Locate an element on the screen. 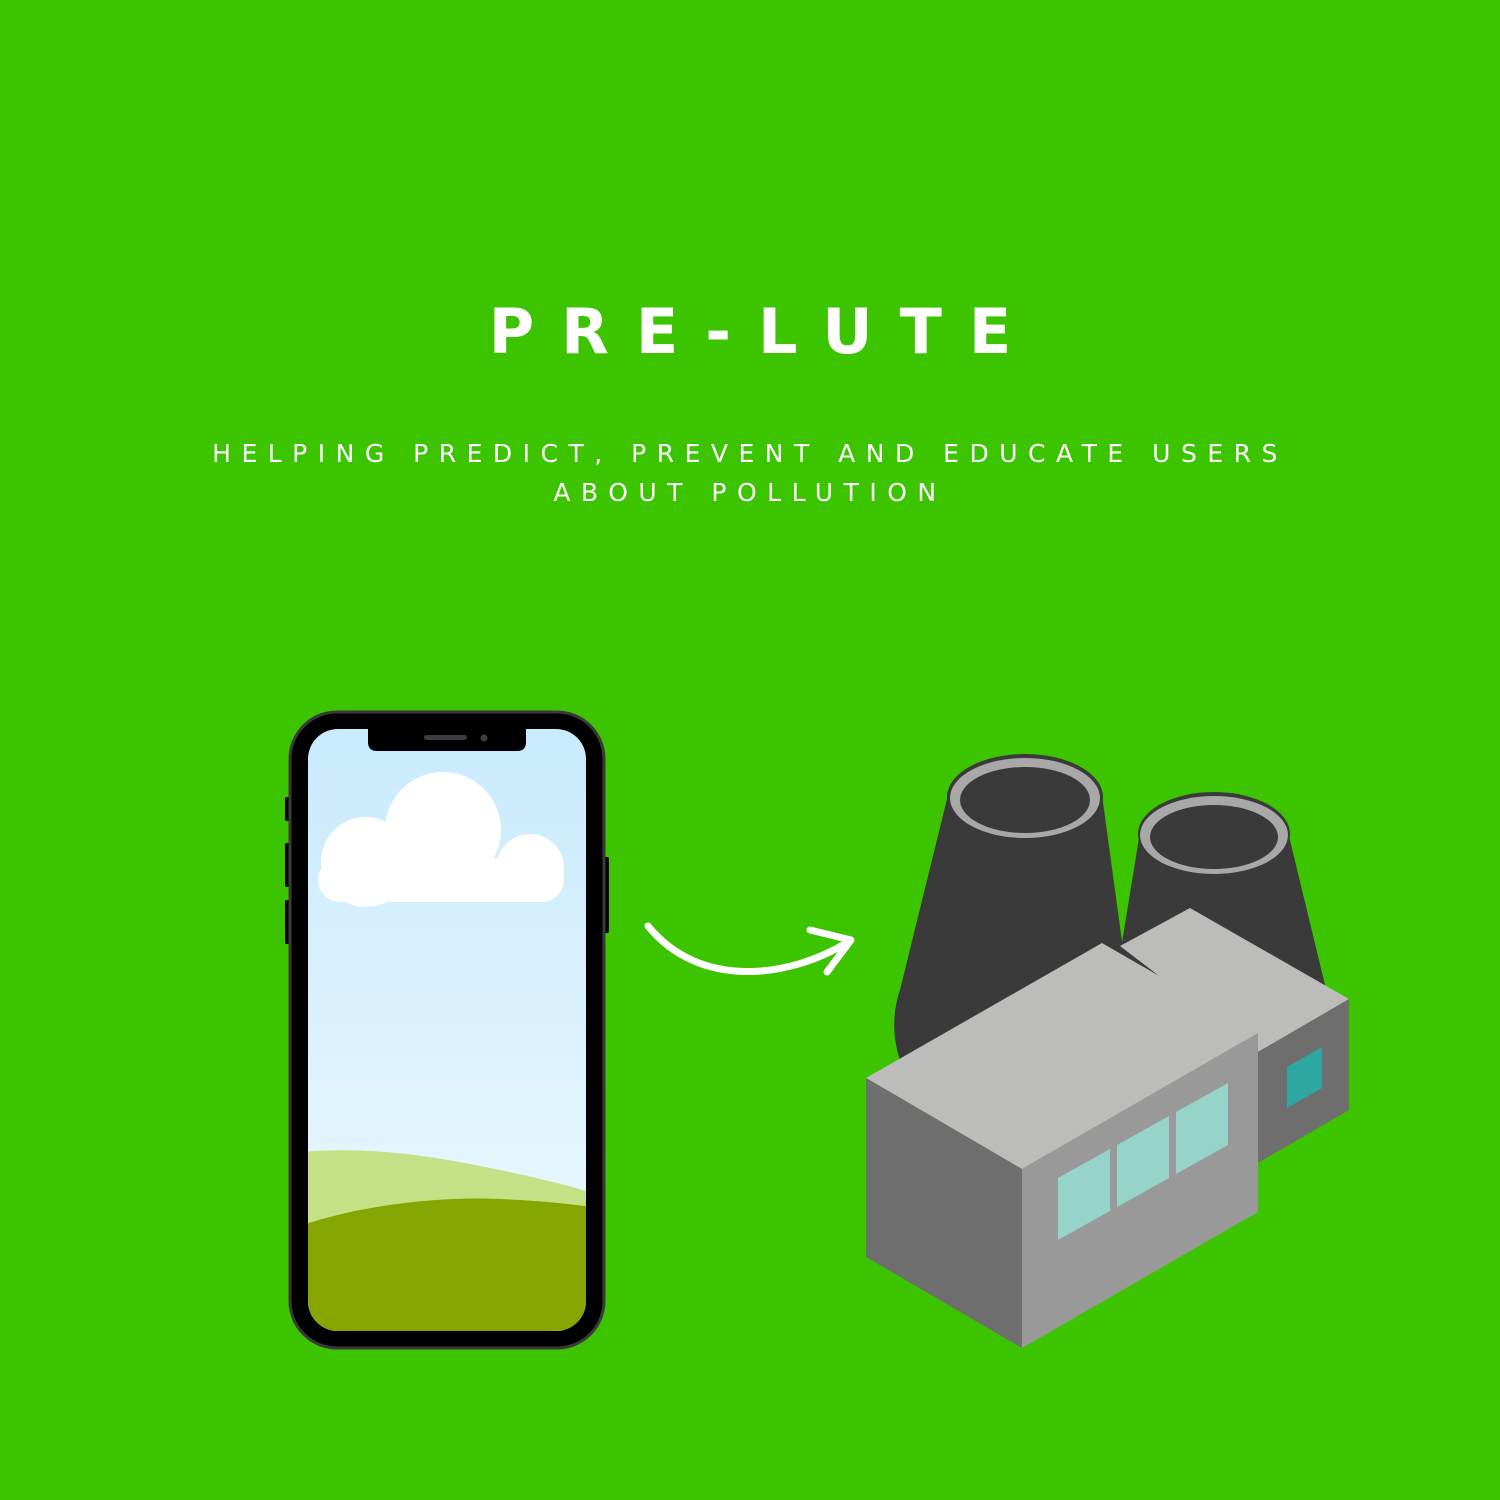 The width and height of the screenshot is (1500, 1500). phone-screen is located at coordinates (447, 1030).